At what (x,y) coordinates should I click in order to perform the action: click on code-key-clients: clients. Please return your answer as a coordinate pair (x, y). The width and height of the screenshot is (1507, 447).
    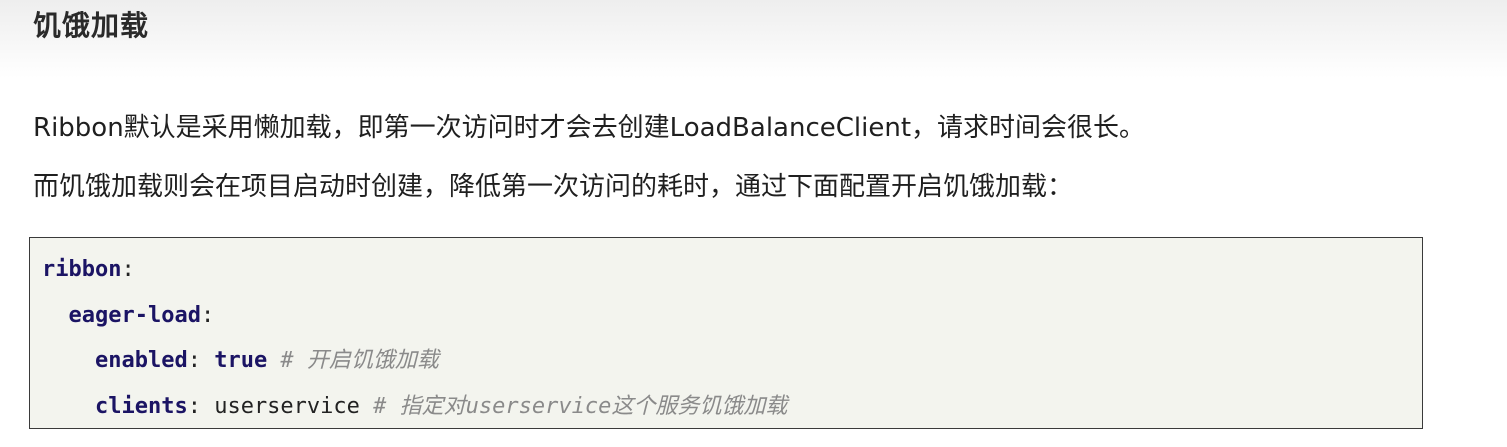
    Looking at the image, I should click on (141, 406).